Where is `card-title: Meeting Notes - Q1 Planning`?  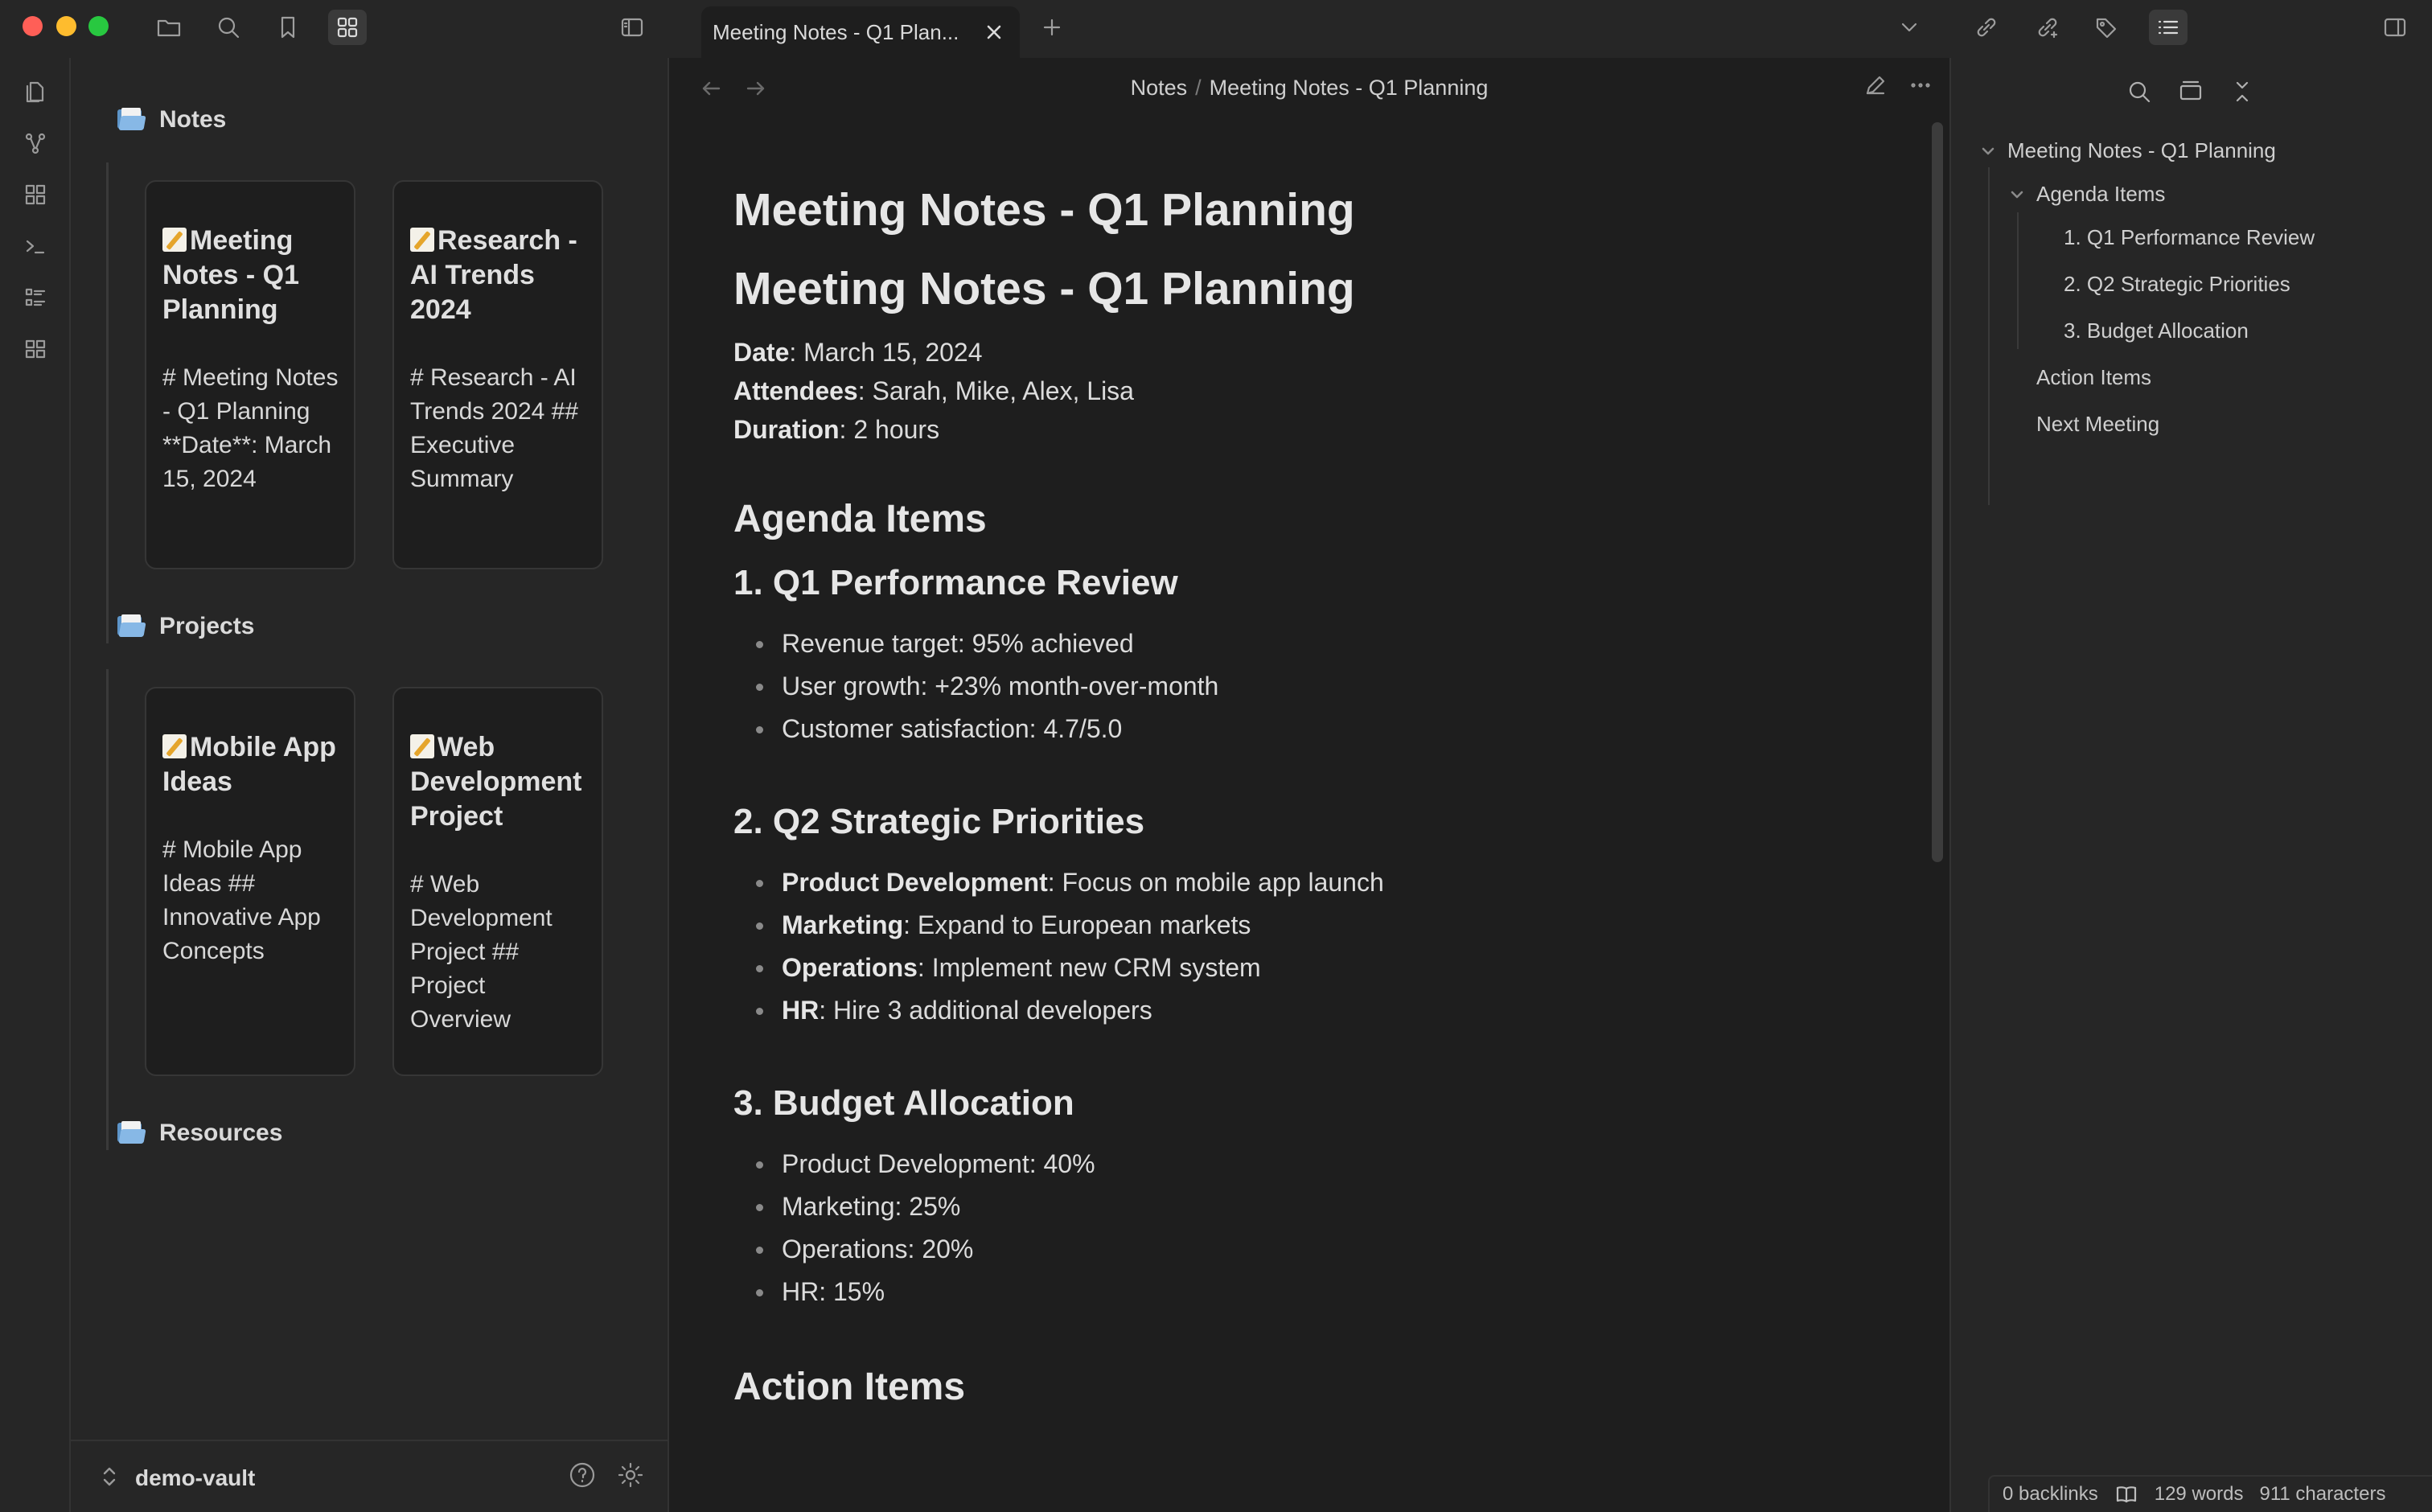
card-title: Meeting Notes - Q1 Planning is located at coordinates (231, 275).